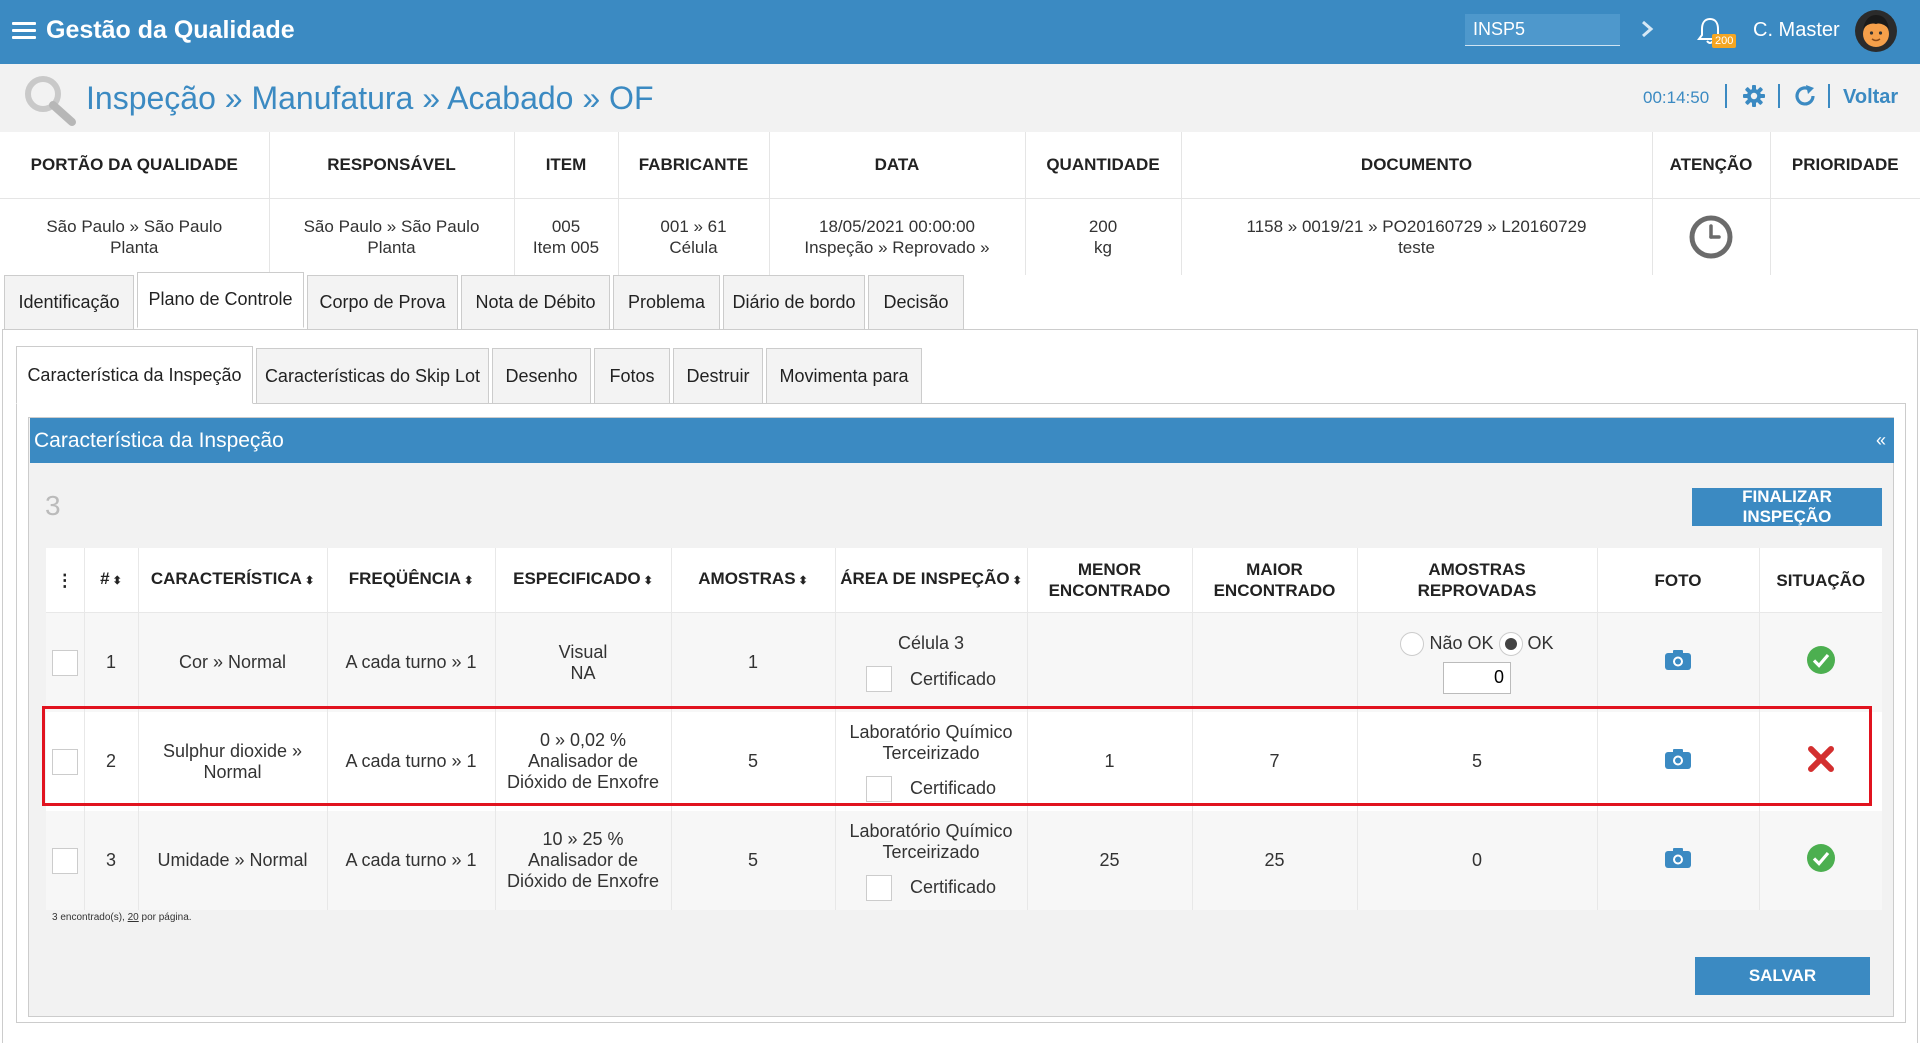  Describe the element at coordinates (1110, 580) in the screenshot. I see `header-menor: MENOR ENCONTRADO` at that location.